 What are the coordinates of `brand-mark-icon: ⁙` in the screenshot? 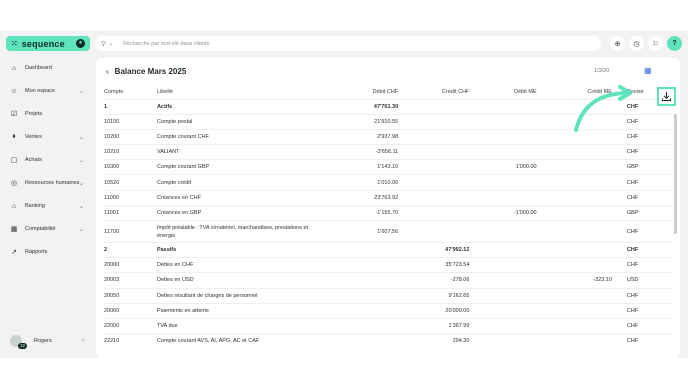 It's located at (14, 43).